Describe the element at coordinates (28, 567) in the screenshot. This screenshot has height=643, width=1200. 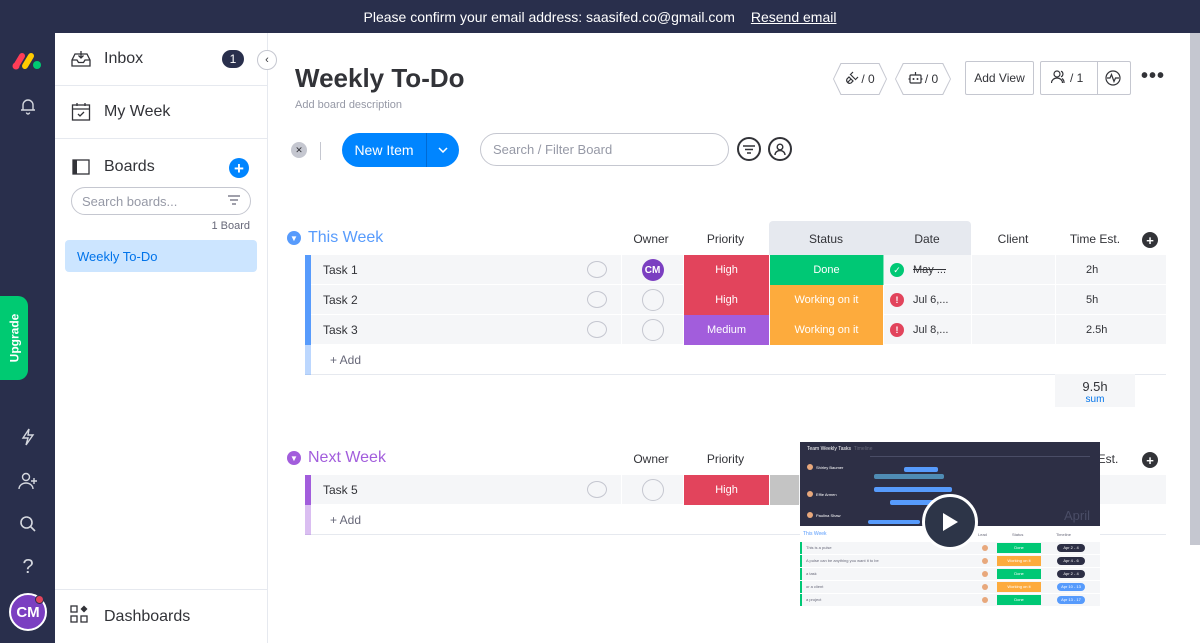
I see `help-icon: ?` at that location.